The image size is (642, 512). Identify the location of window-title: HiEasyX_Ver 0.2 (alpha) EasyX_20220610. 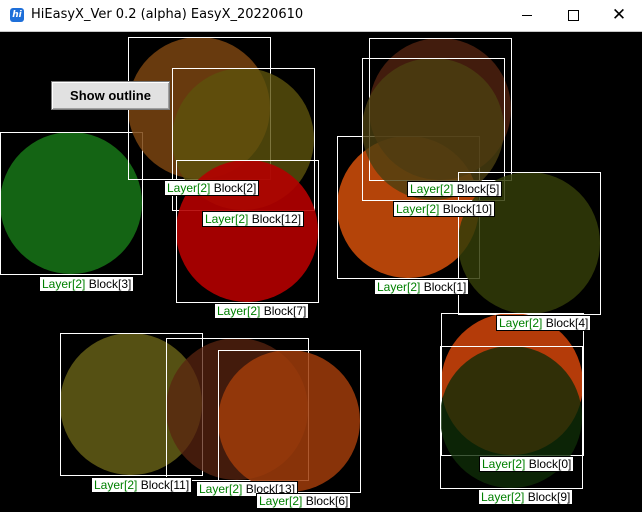
(167, 14).